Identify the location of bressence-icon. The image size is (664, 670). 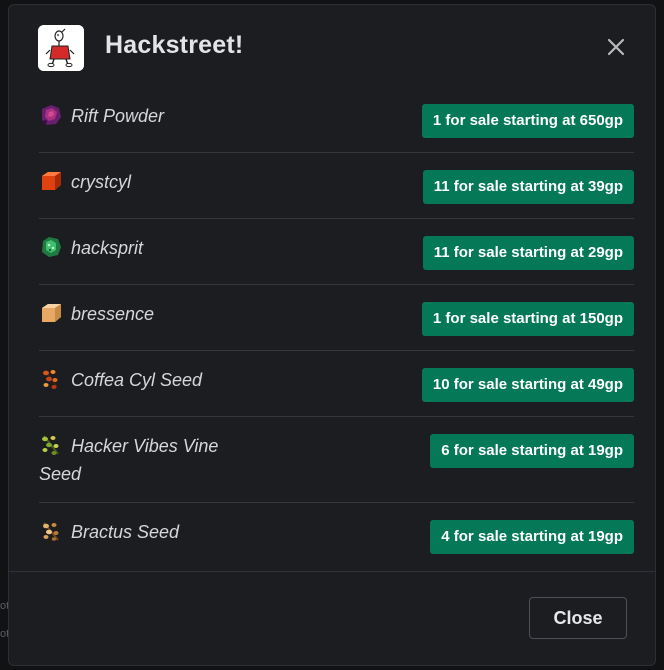
(51, 313).